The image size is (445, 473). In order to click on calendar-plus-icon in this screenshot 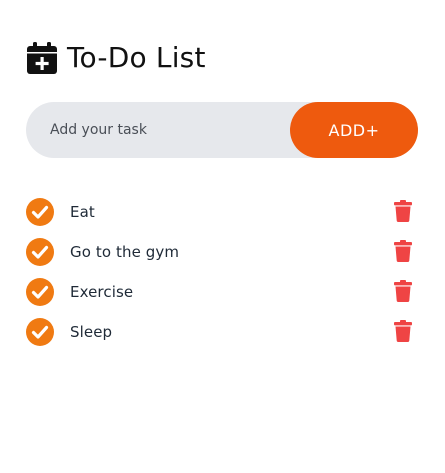, I will do `click(42, 58)`.